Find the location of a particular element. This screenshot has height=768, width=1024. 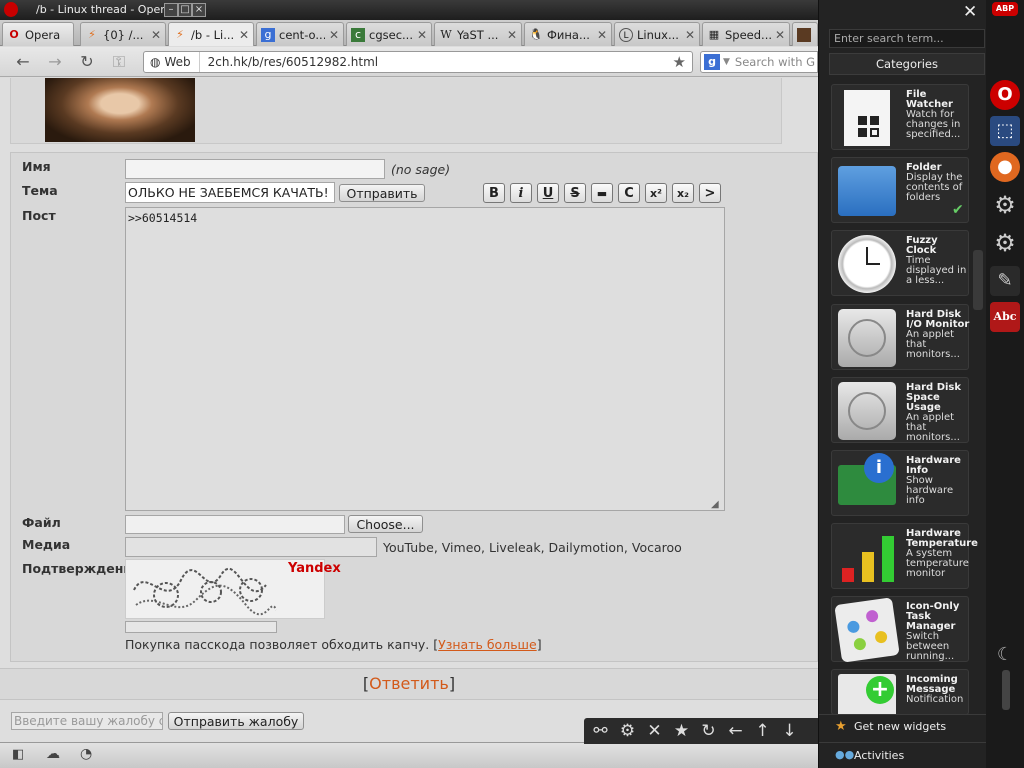

maximize-button: □ is located at coordinates (185, 10).